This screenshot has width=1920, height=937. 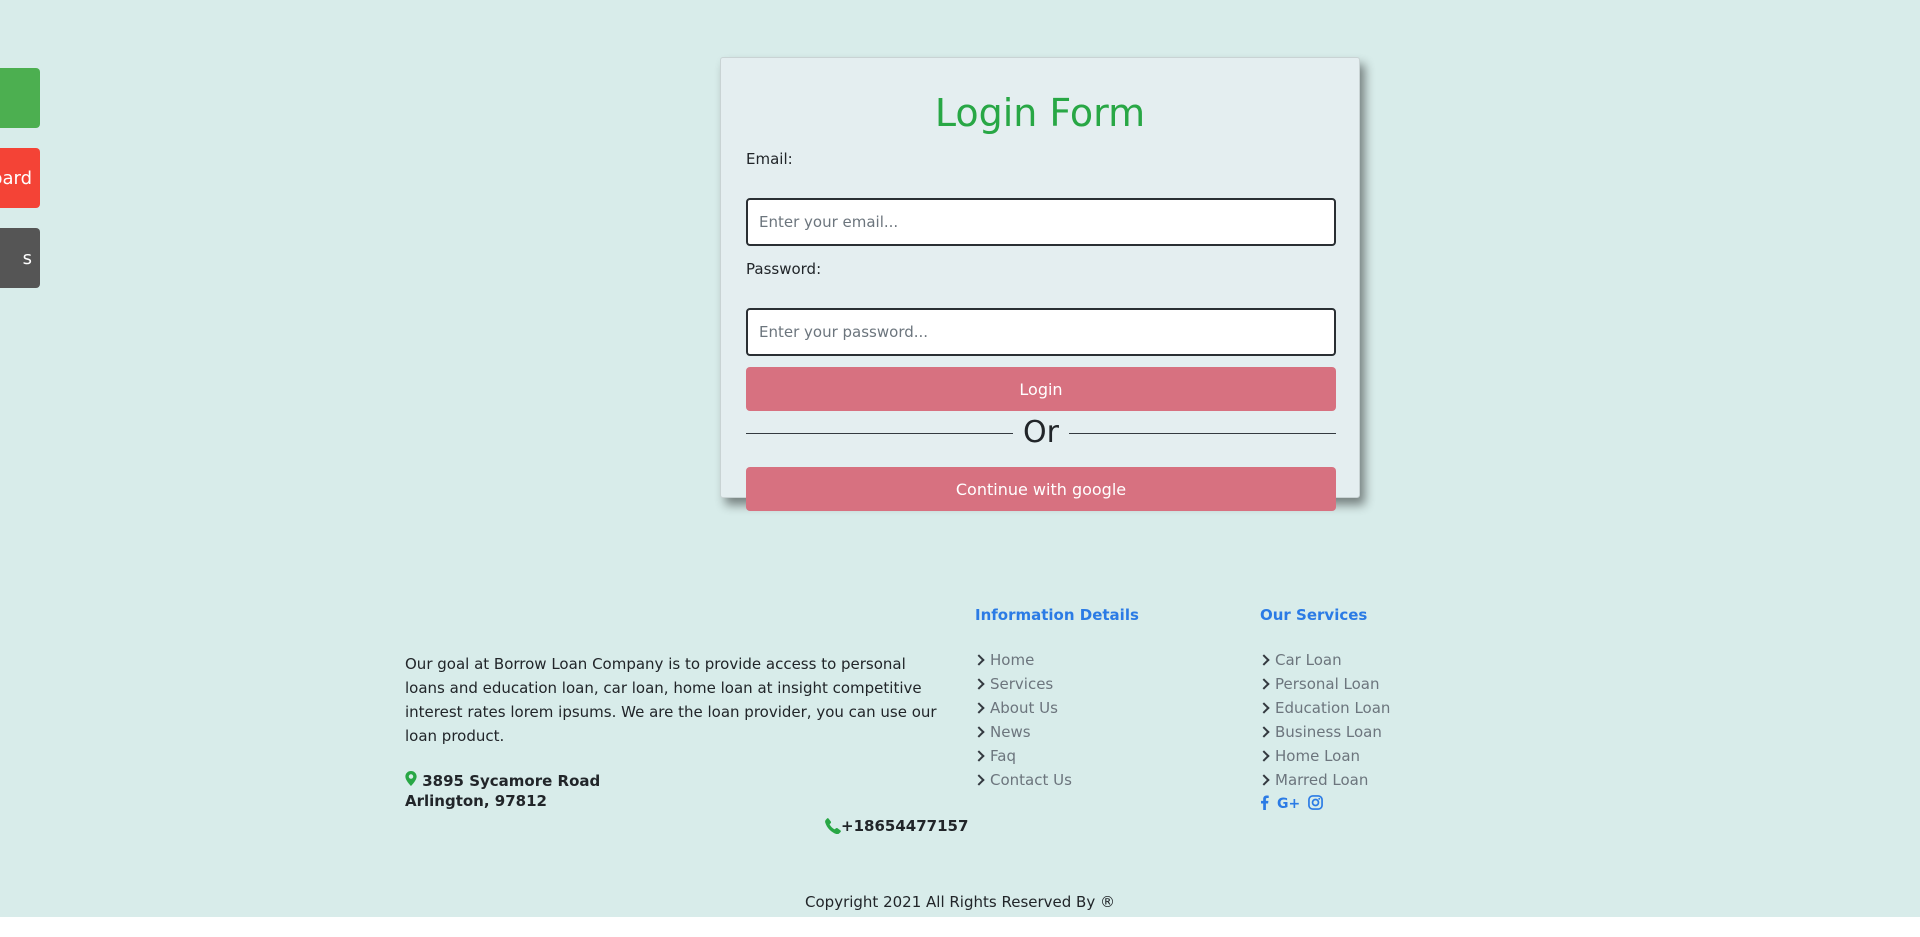 I want to click on instagram-icon, so click(x=1316, y=804).